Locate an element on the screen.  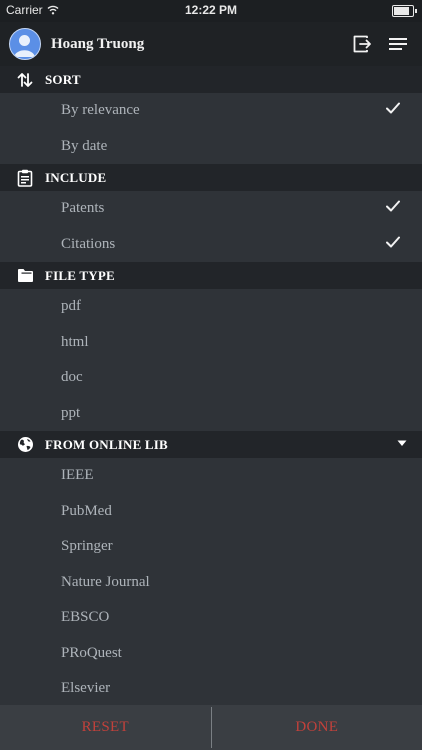
user-avatar-icon is located at coordinates (24, 46).